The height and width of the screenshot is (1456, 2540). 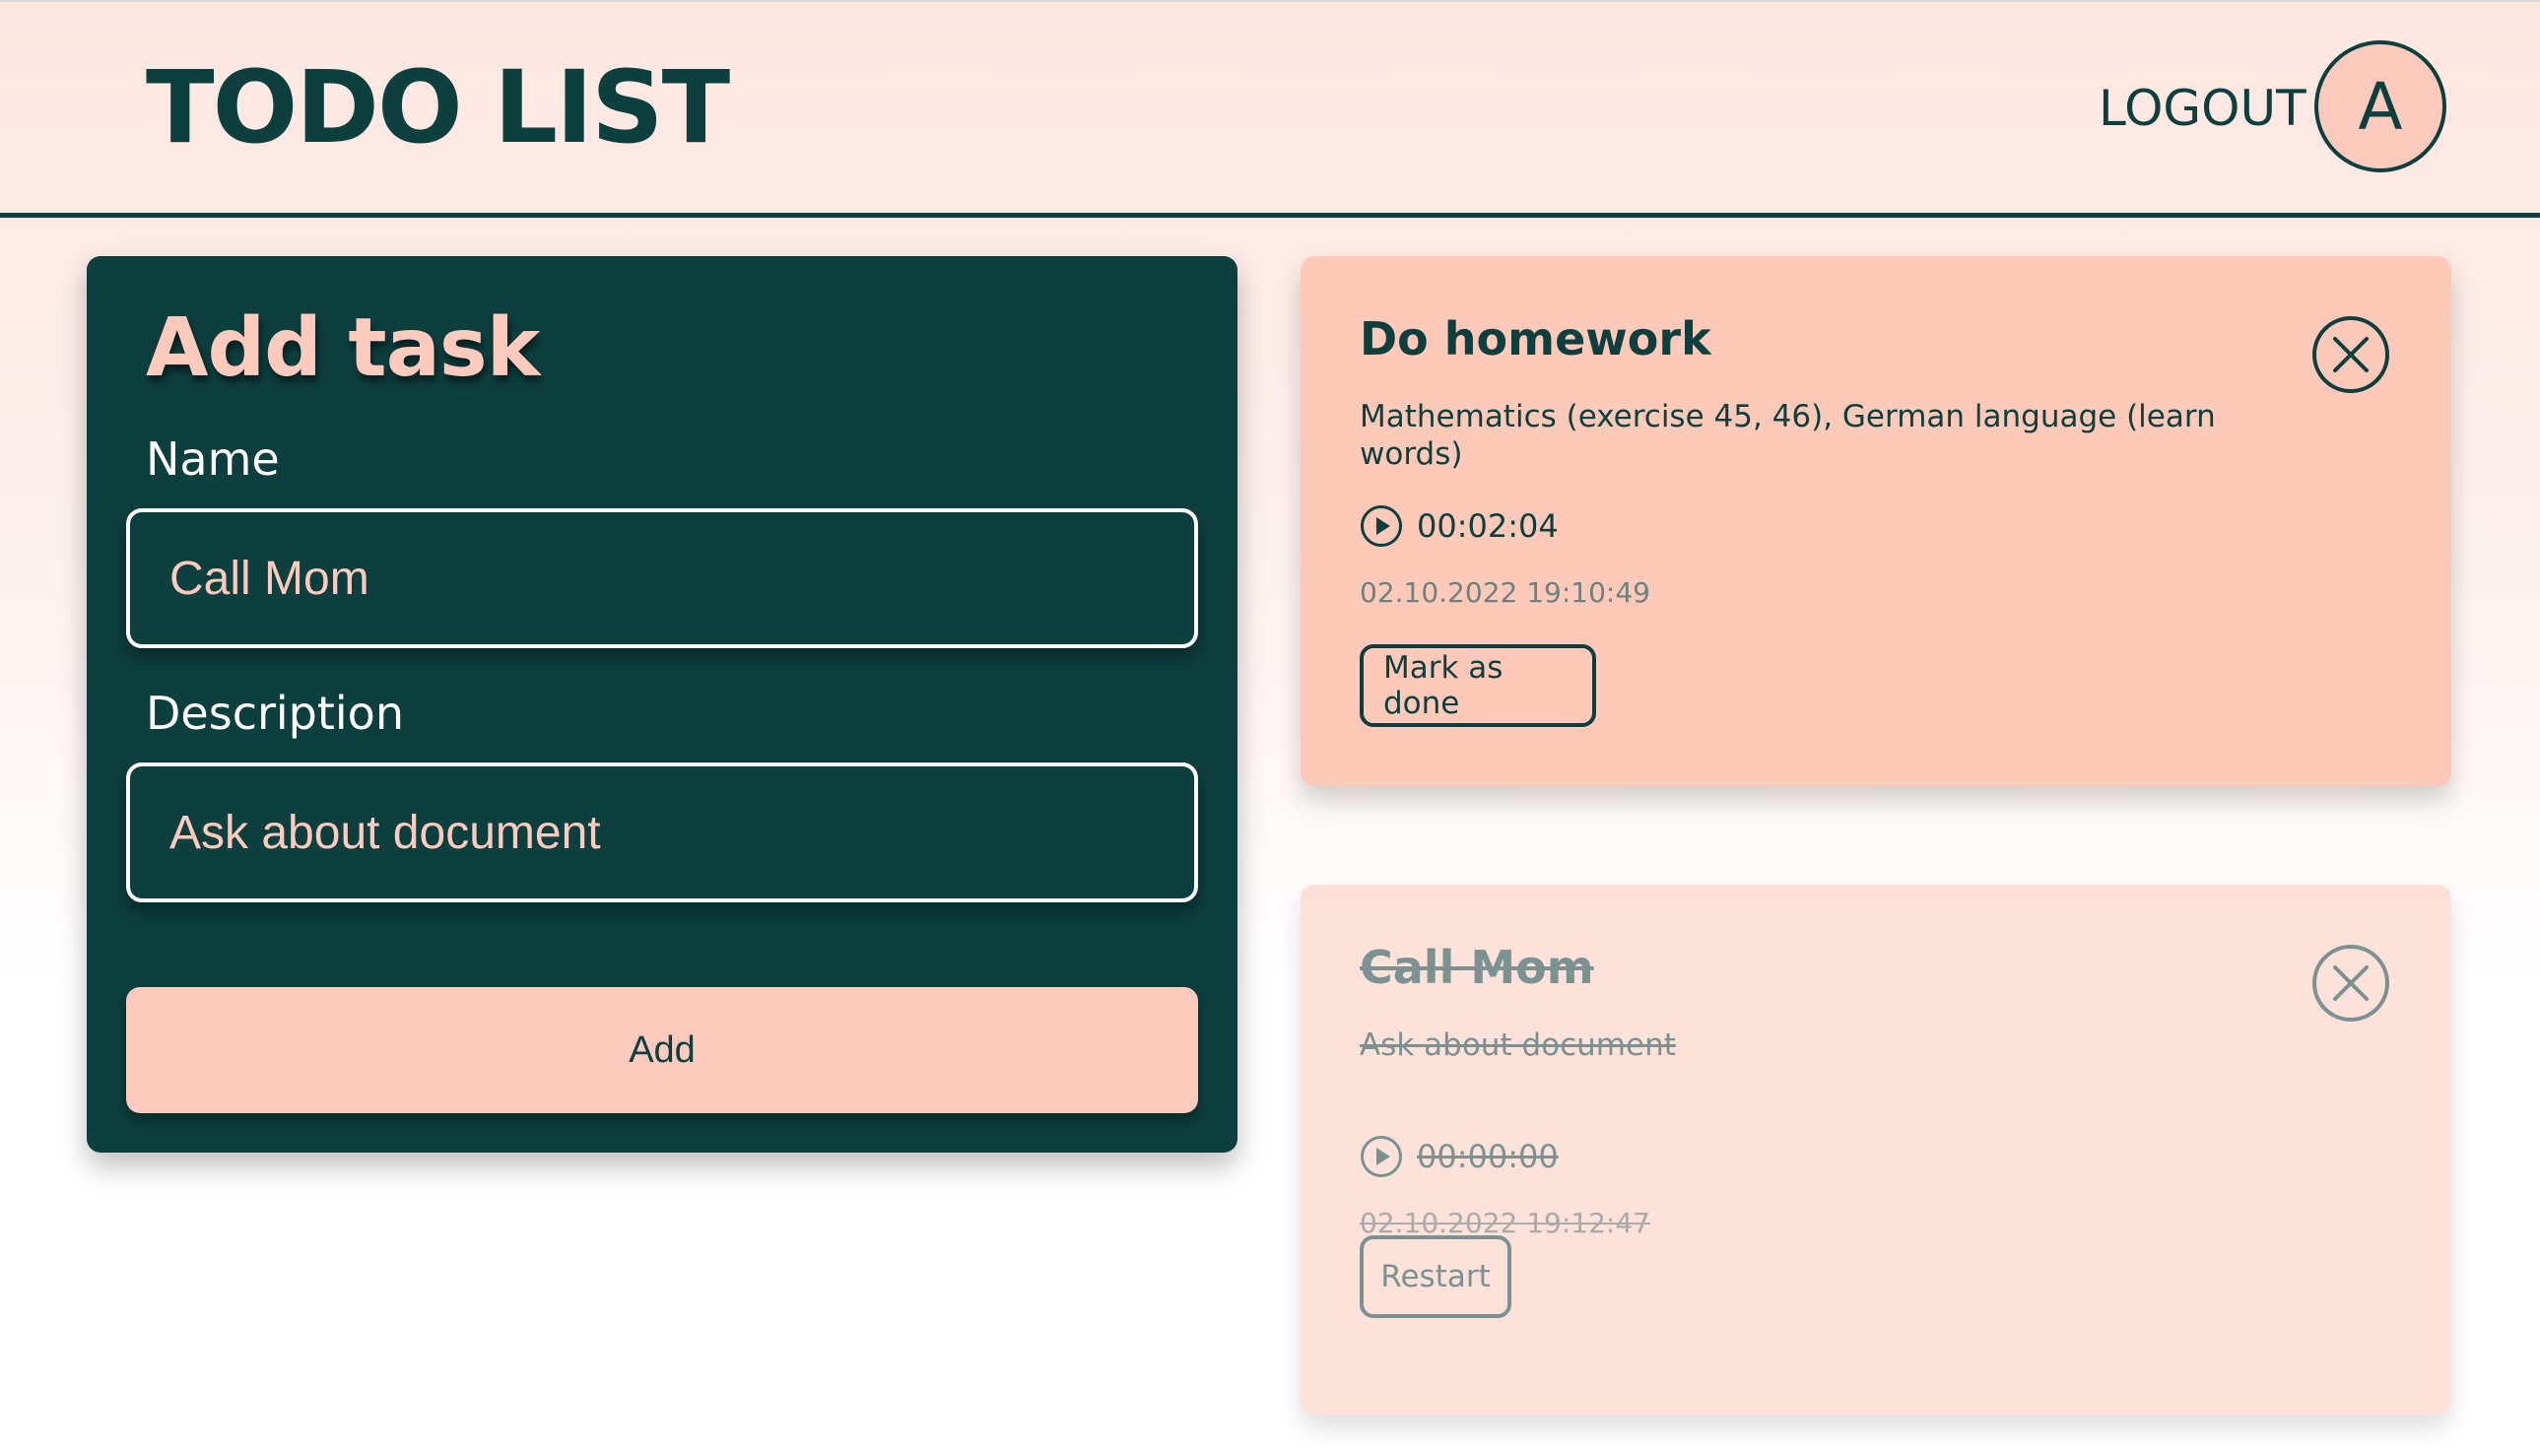 I want to click on description-label: Description, so click(x=275, y=713).